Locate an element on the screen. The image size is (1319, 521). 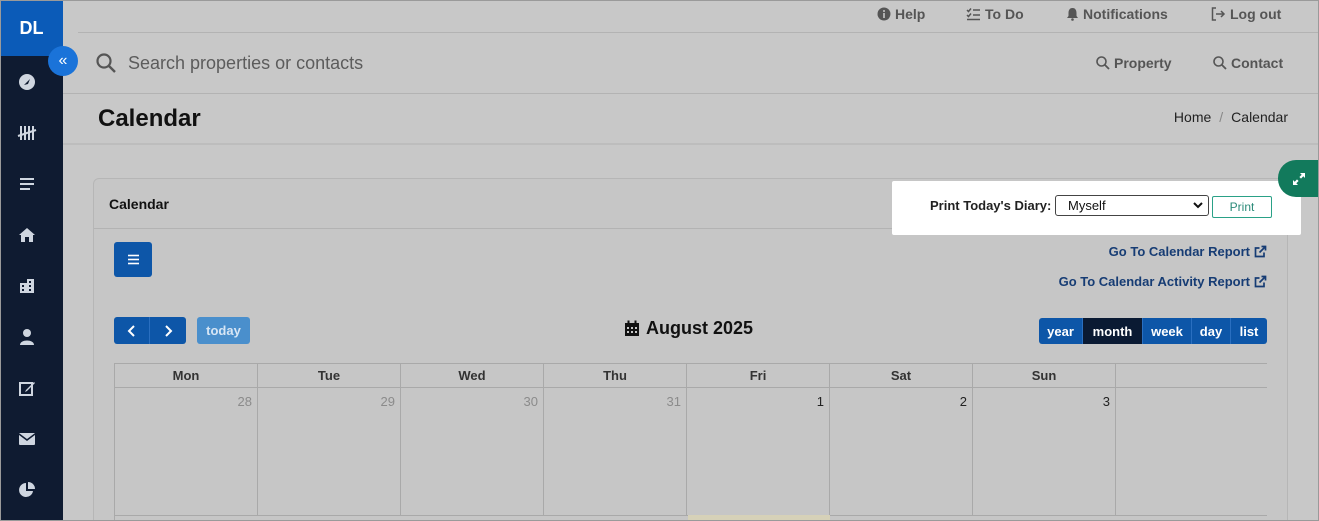
view-year-button: year is located at coordinates (1061, 331).